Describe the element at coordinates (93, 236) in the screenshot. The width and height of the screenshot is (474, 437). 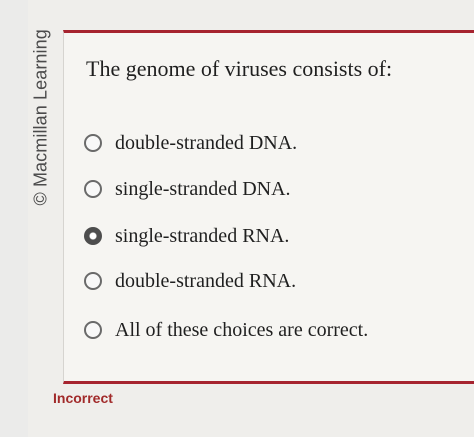
I see `radio-button-single-stranded-rna` at that location.